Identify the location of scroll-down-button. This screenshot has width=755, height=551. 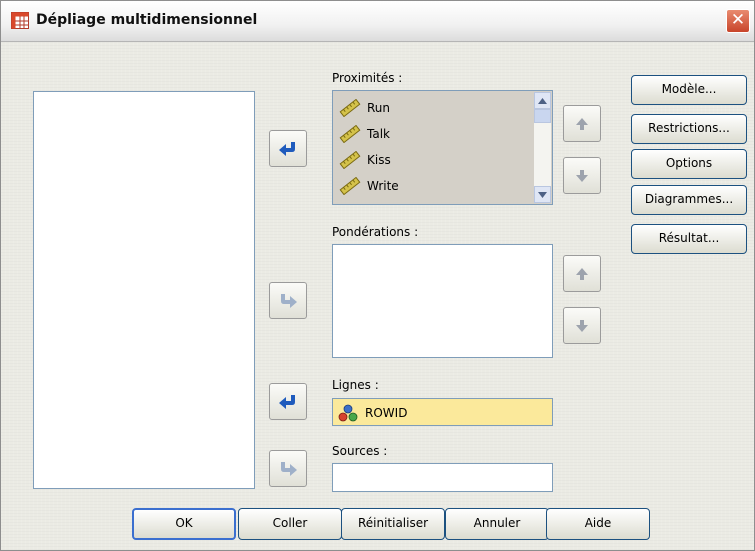
(542, 194).